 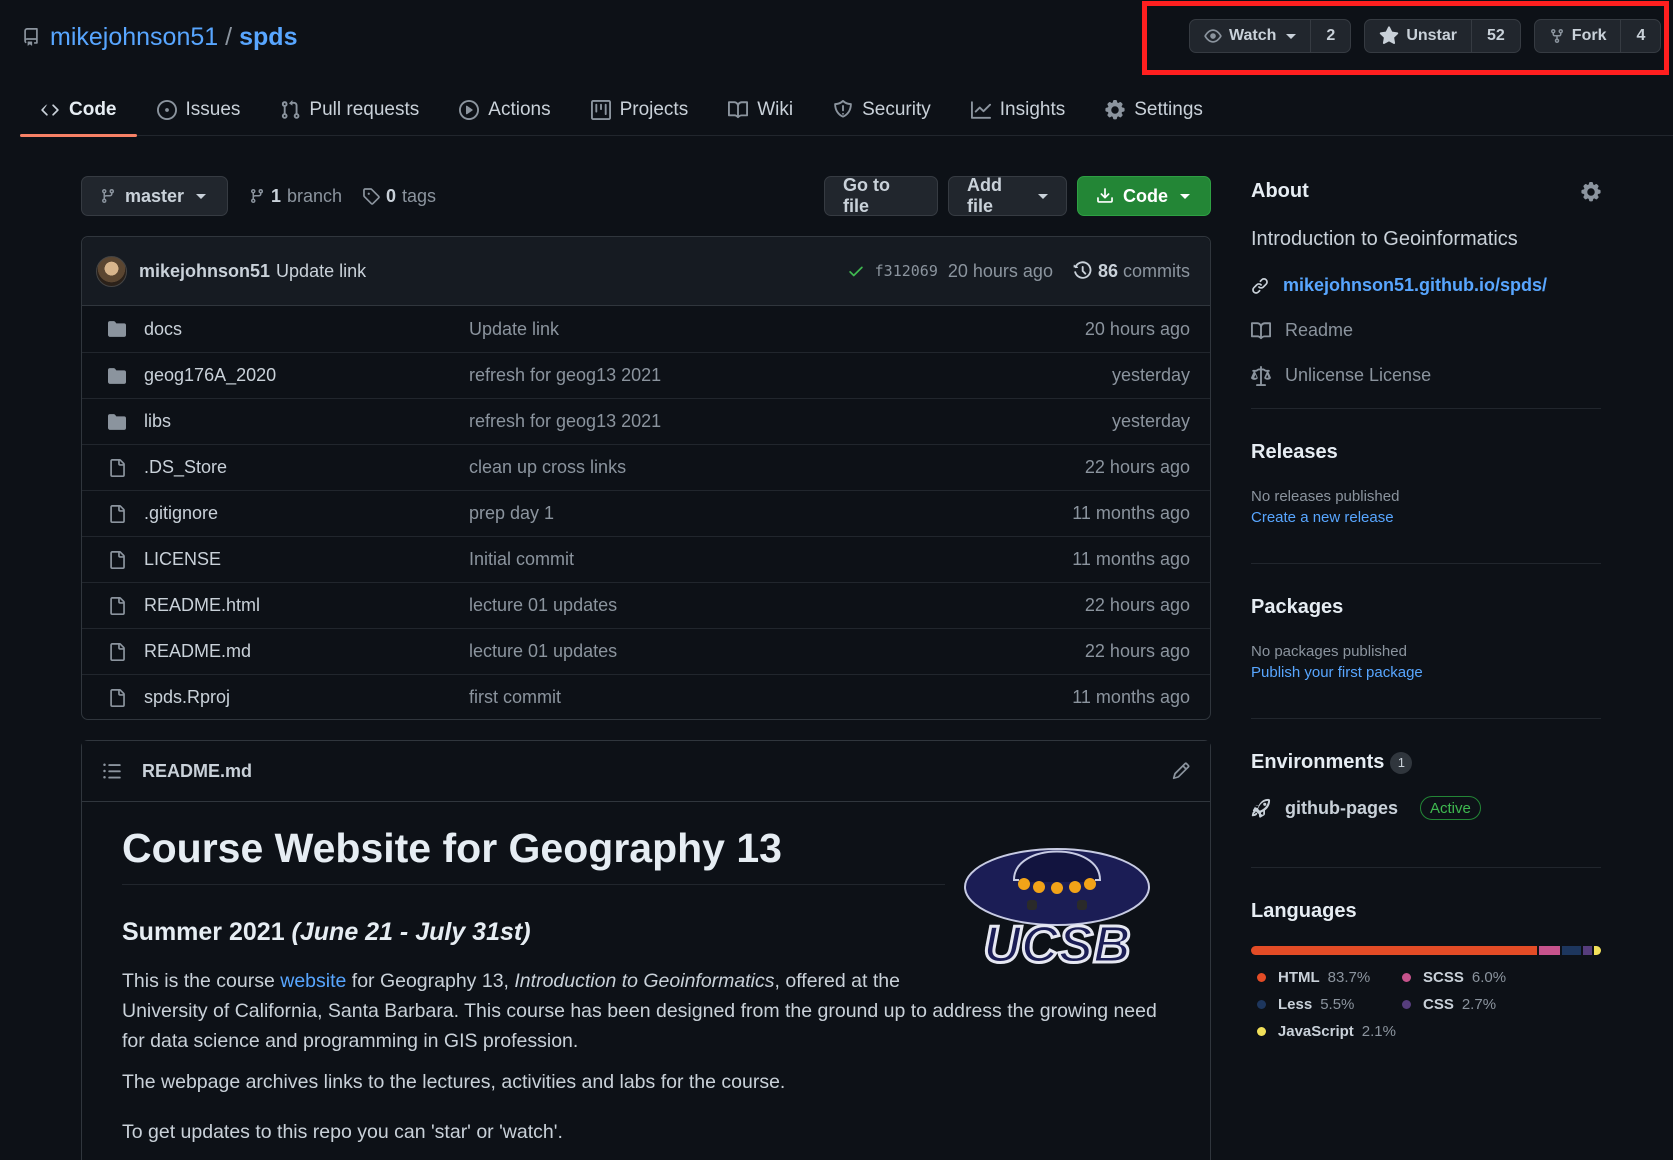 I want to click on tab-label: Pull requests, so click(x=364, y=109).